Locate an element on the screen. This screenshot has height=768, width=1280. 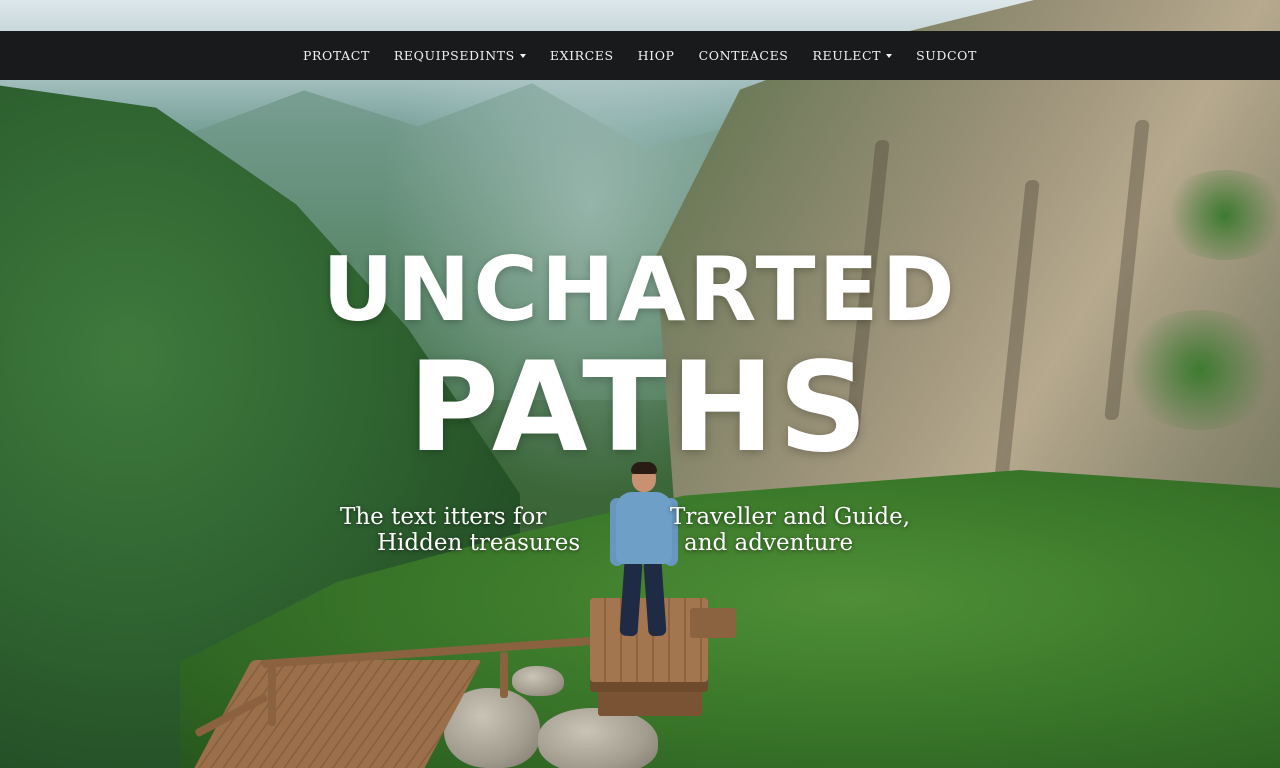
nav-item-reulect: REULECT is located at coordinates (852, 55).